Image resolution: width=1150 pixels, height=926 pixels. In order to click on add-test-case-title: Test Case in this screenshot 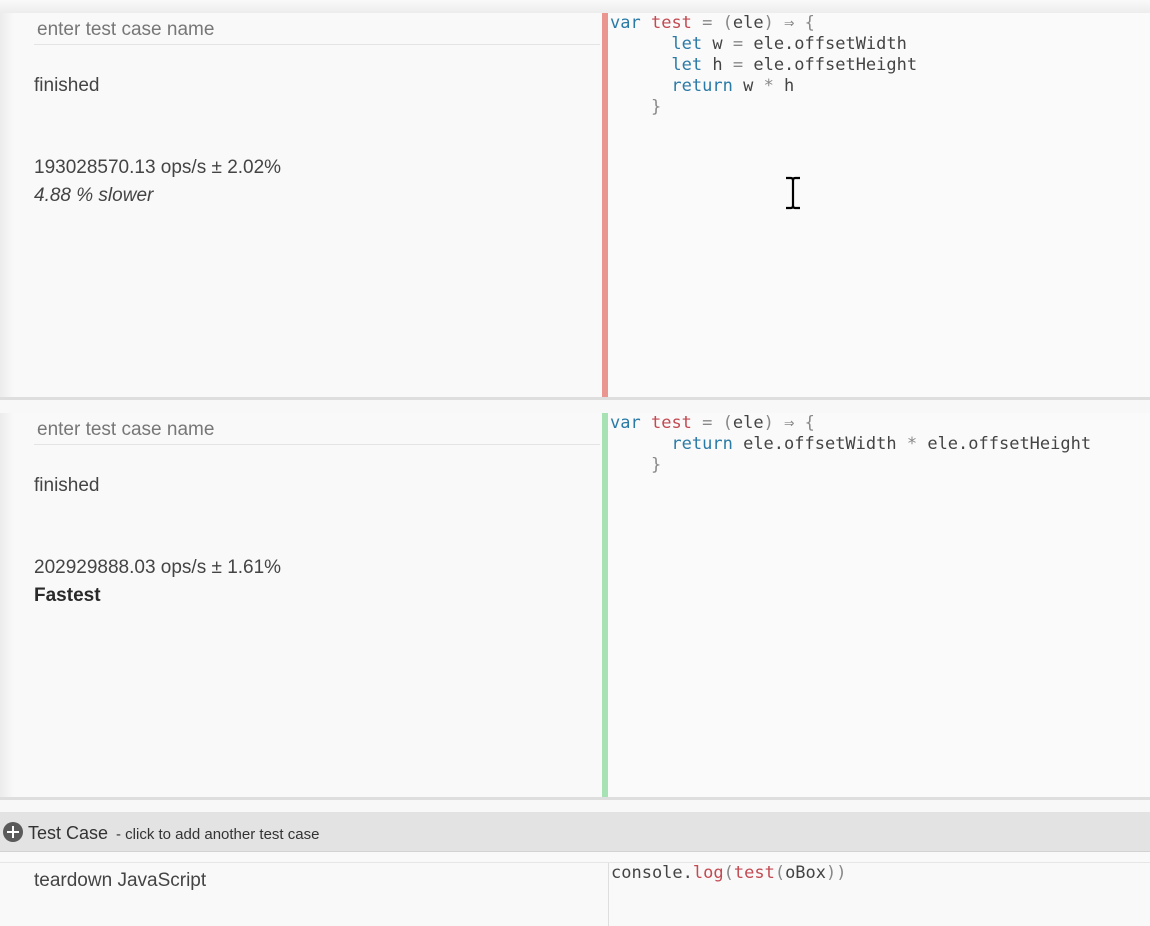, I will do `click(68, 833)`.